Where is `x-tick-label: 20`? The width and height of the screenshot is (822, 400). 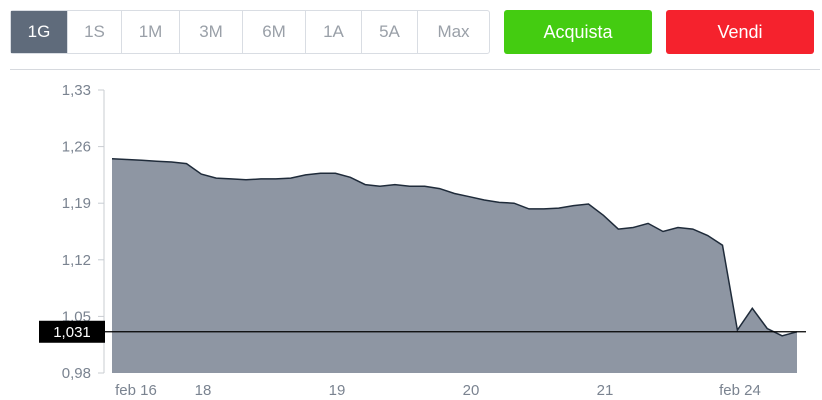 x-tick-label: 20 is located at coordinates (471, 390).